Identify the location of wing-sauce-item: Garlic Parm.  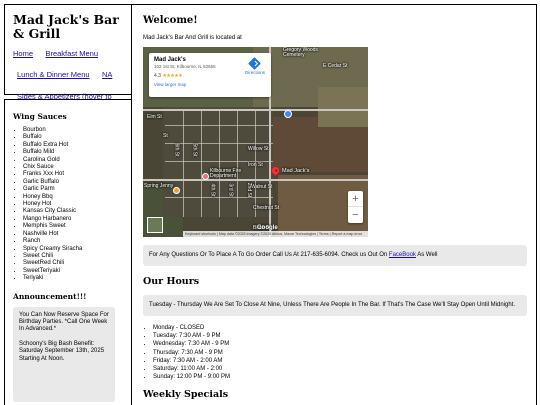
(73, 189).